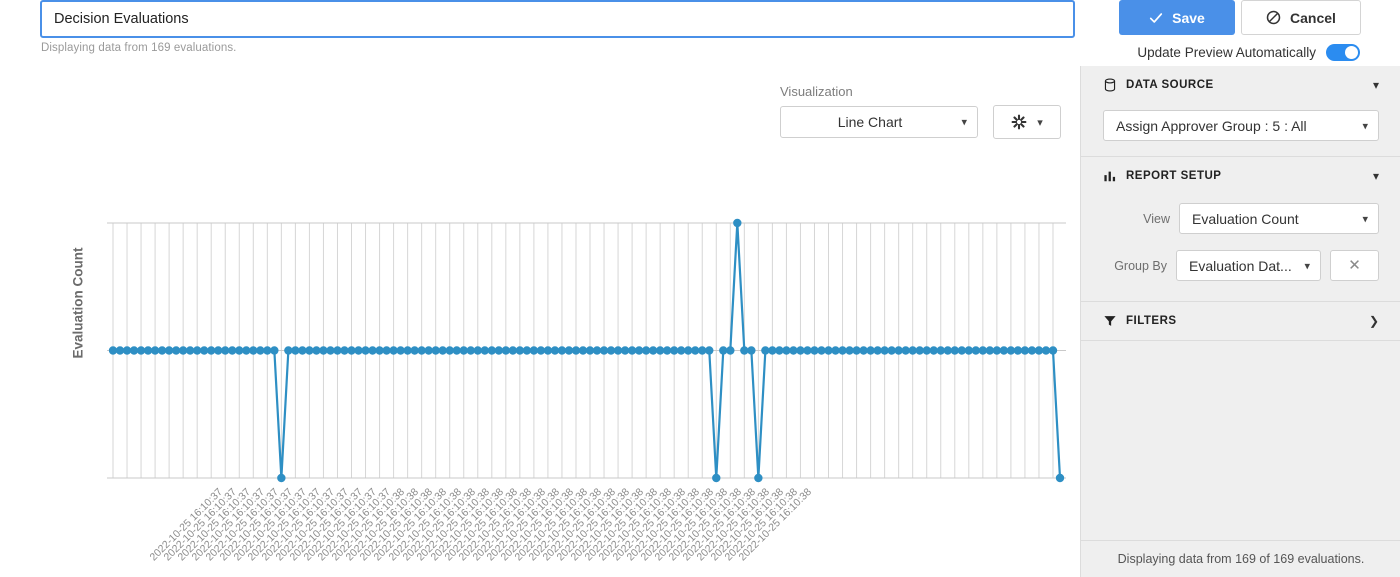 The image size is (1400, 577). I want to click on group-by-clear-button: ✕, so click(1354, 265).